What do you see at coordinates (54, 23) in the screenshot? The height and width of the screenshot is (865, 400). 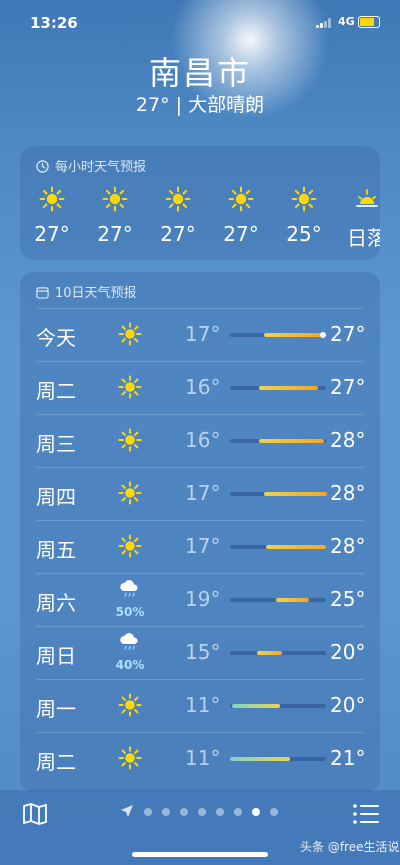 I see `status-time: 13:26` at bounding box center [54, 23].